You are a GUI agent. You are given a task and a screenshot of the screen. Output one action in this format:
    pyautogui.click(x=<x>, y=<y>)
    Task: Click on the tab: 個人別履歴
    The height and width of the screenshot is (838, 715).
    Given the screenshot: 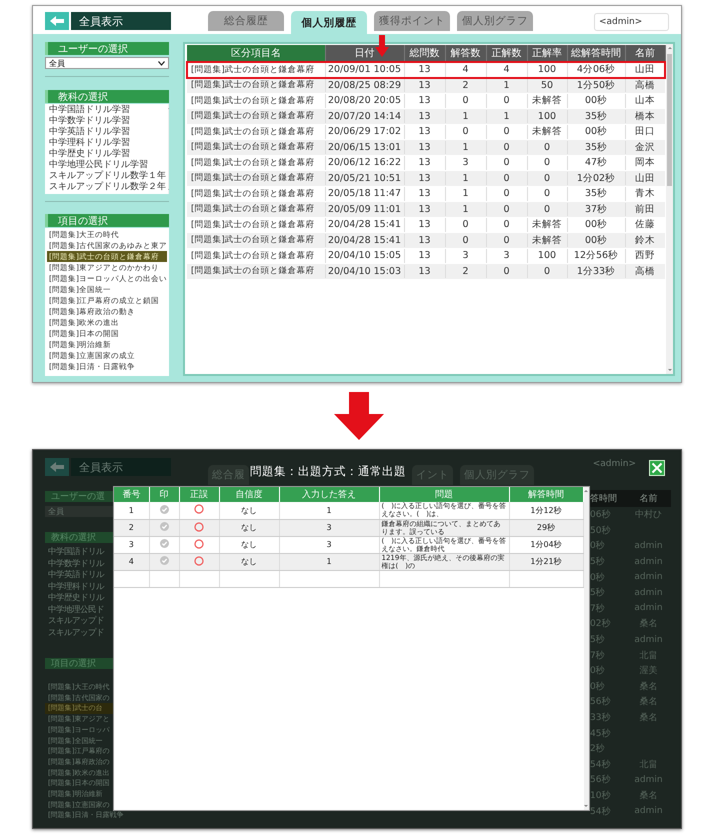 What is the action you would take?
    pyautogui.click(x=329, y=22)
    